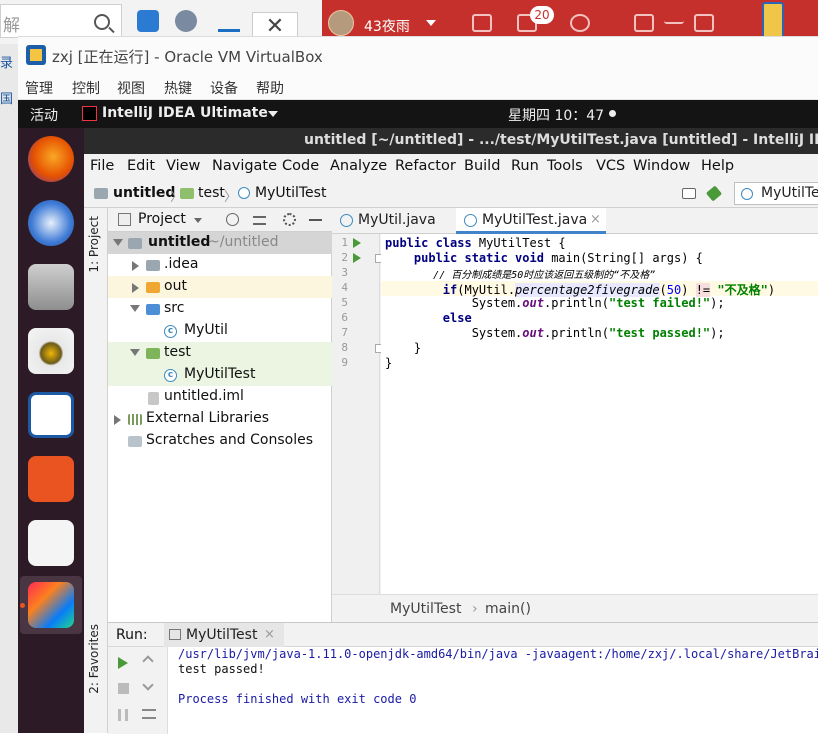 The width and height of the screenshot is (818, 734). What do you see at coordinates (102, 166) in the screenshot?
I see `menu-file: File` at bounding box center [102, 166].